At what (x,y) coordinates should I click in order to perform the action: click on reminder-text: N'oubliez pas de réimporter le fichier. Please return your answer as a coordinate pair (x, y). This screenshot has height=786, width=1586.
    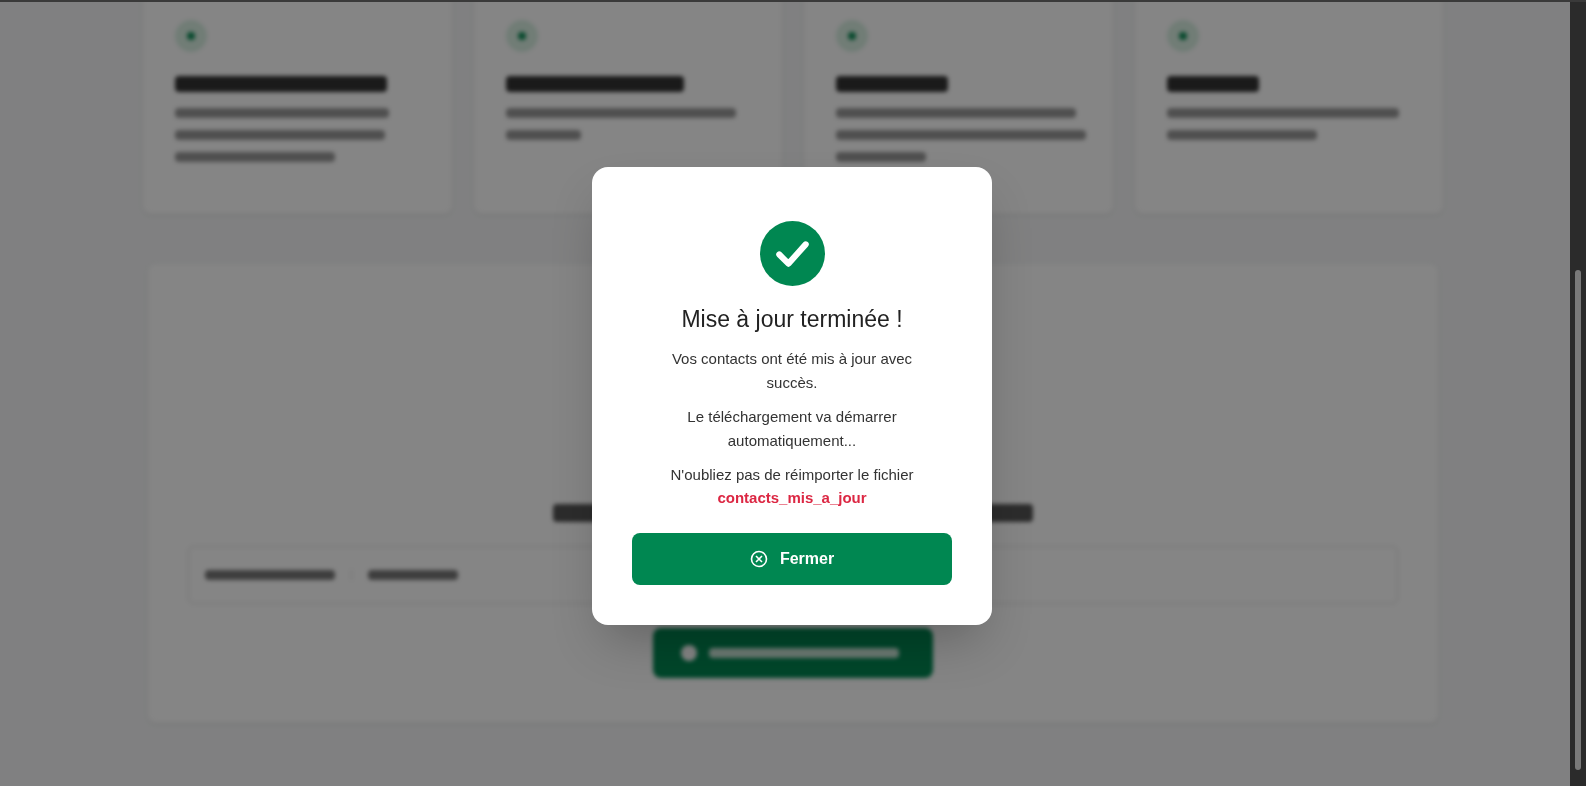
    Looking at the image, I should click on (792, 474).